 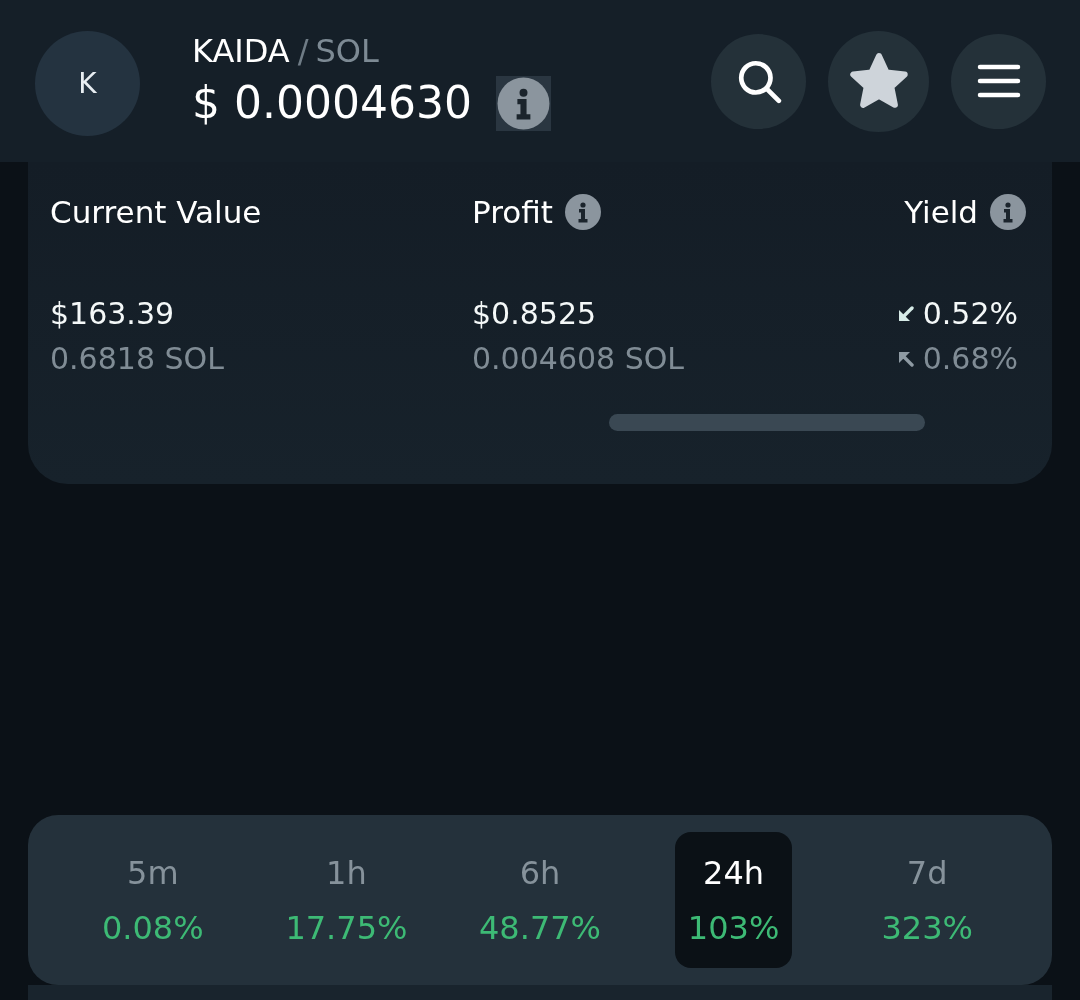 What do you see at coordinates (87, 83) in the screenshot?
I see `token-avatar: K` at bounding box center [87, 83].